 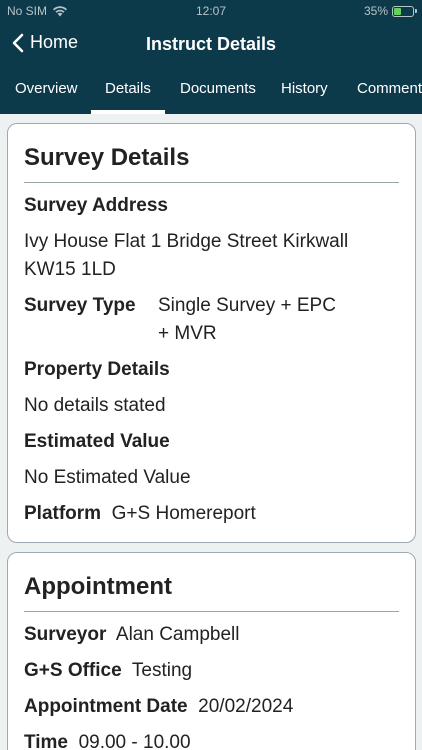 I want to click on survey-details-title: Survey Details, so click(x=107, y=157).